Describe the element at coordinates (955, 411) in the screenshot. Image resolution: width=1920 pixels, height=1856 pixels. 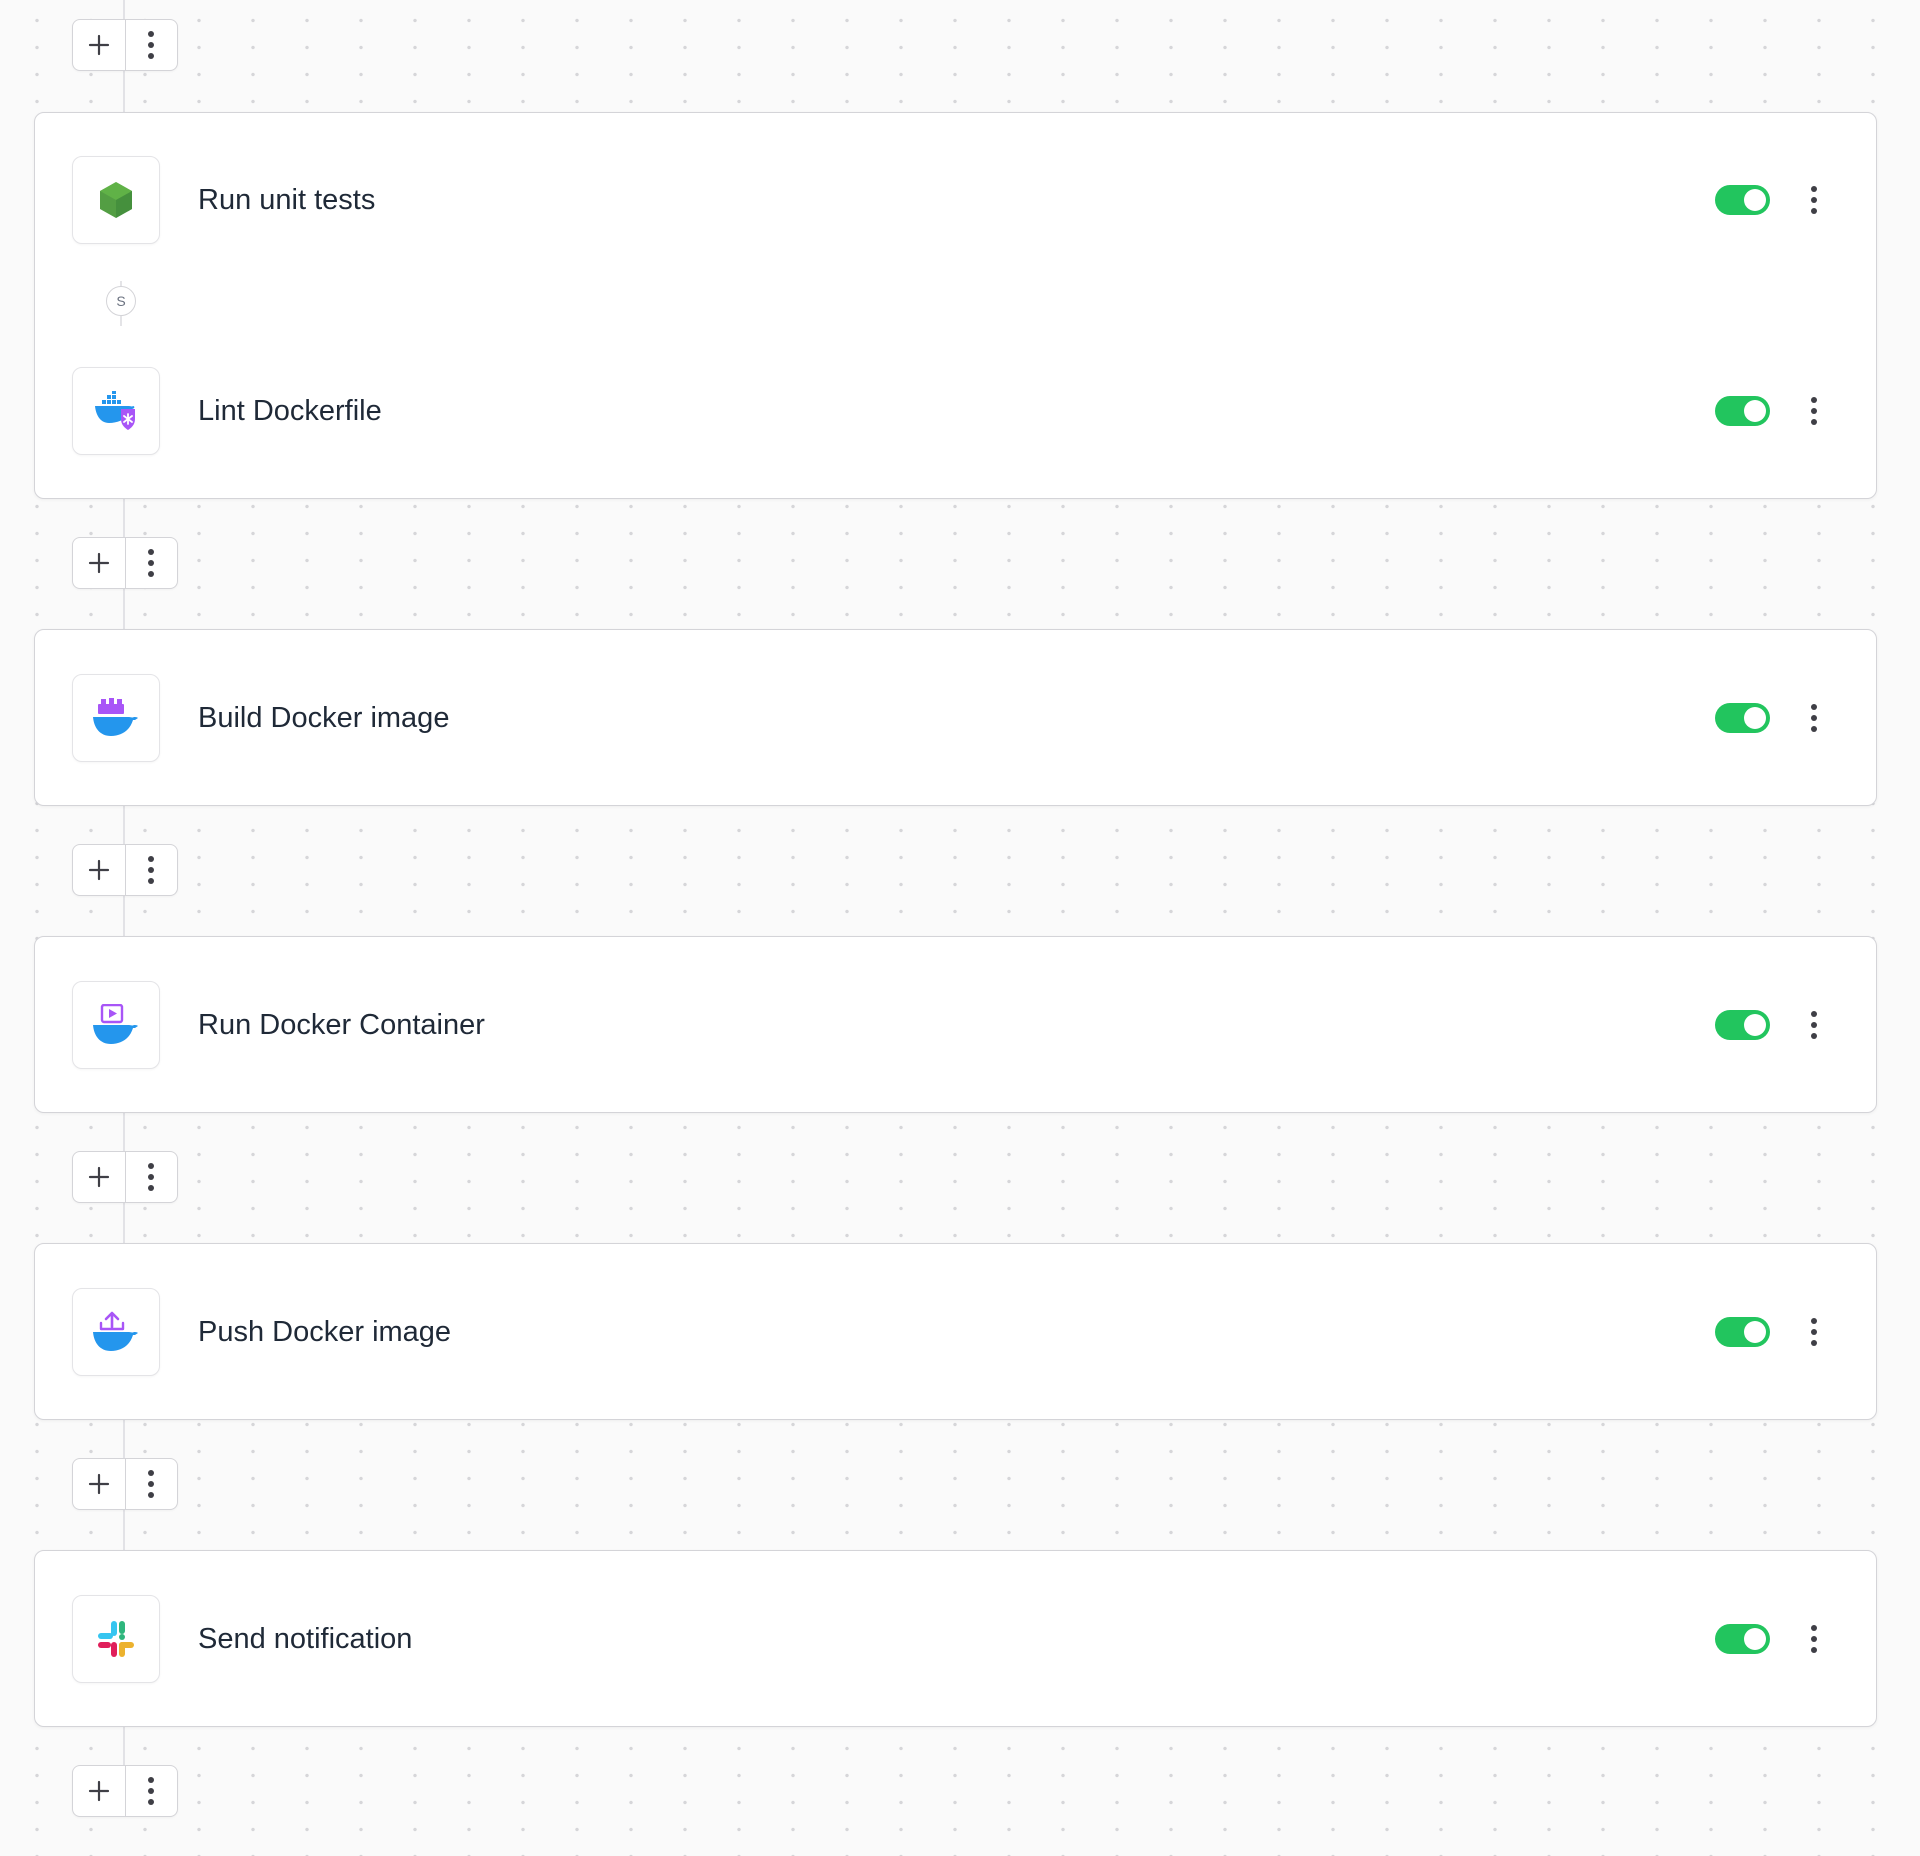
I see `step-row-lint-dockerfile: Lint Dockerfile` at that location.